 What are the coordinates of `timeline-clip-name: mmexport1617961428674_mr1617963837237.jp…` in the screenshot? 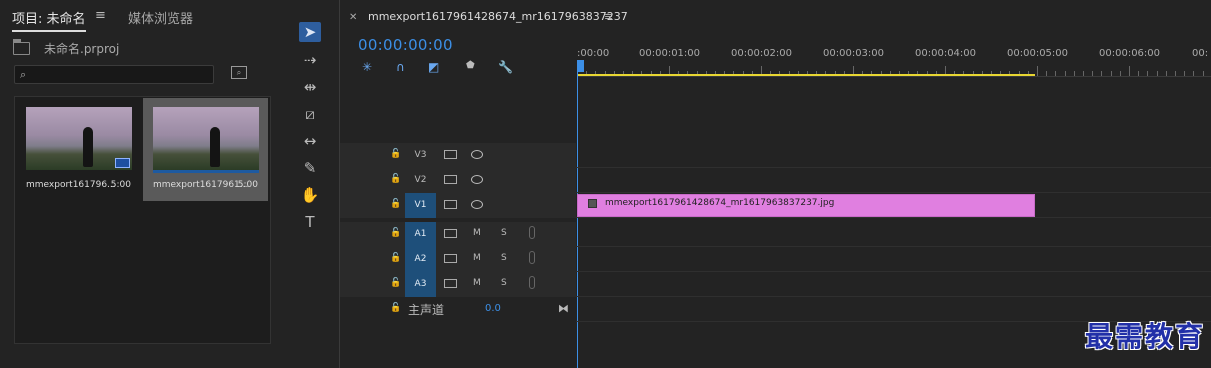 It's located at (720, 203).